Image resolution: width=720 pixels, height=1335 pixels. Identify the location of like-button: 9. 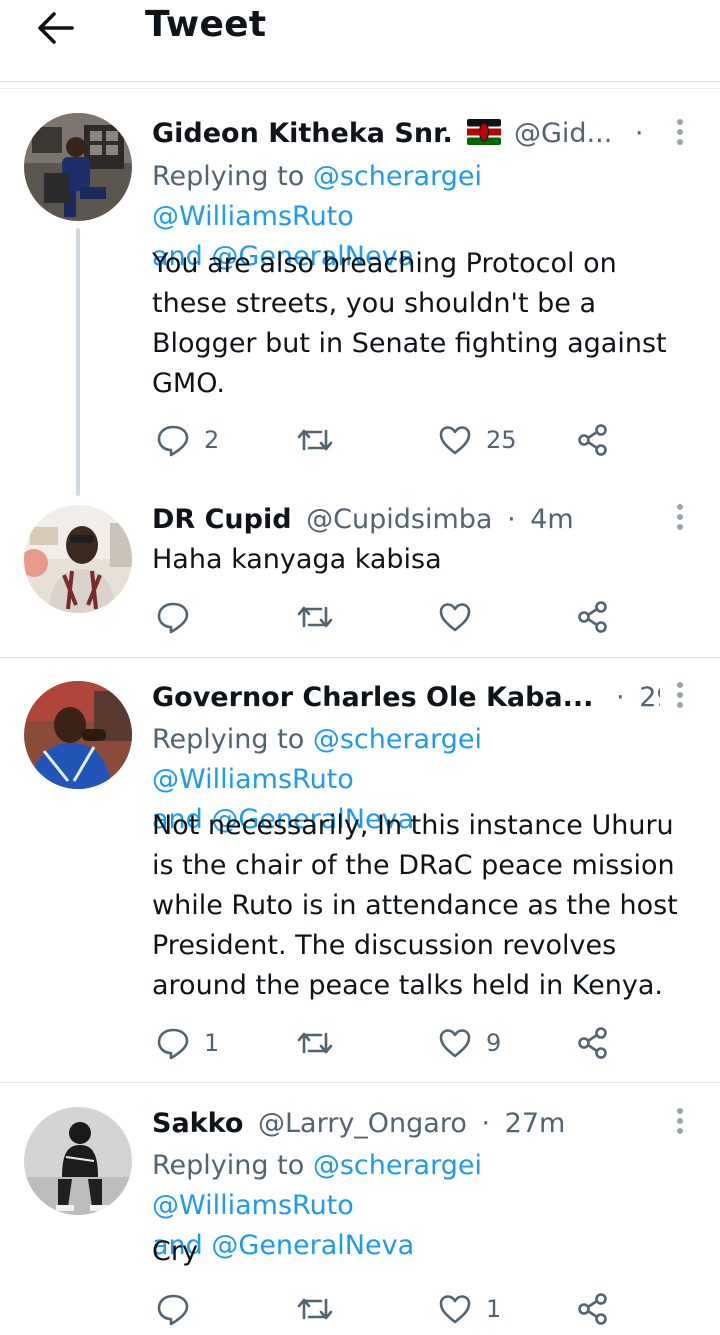
(469, 1043).